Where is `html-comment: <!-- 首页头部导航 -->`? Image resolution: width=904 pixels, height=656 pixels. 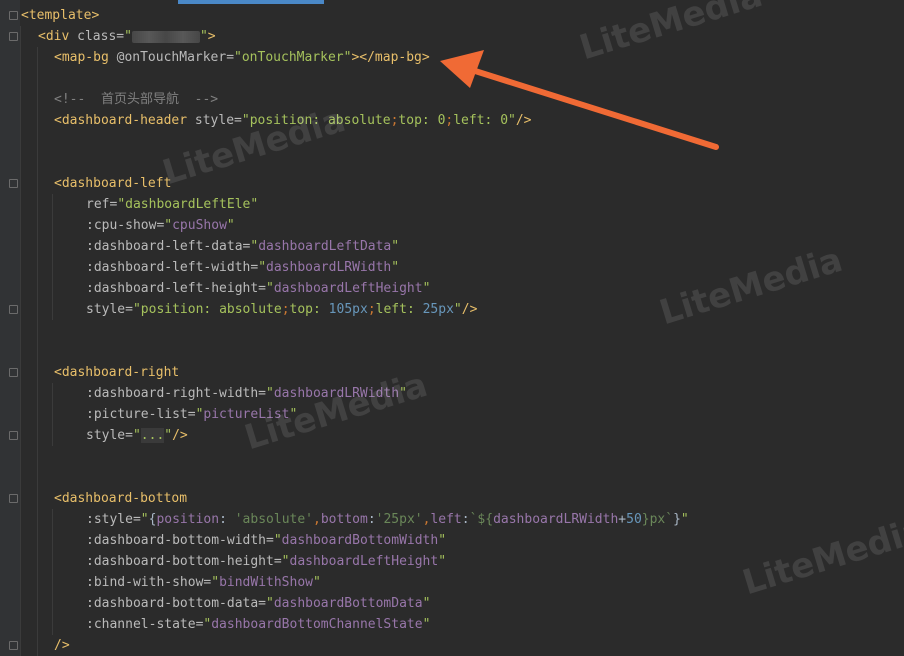 html-comment: <!-- 首页头部导航 --> is located at coordinates (136, 99).